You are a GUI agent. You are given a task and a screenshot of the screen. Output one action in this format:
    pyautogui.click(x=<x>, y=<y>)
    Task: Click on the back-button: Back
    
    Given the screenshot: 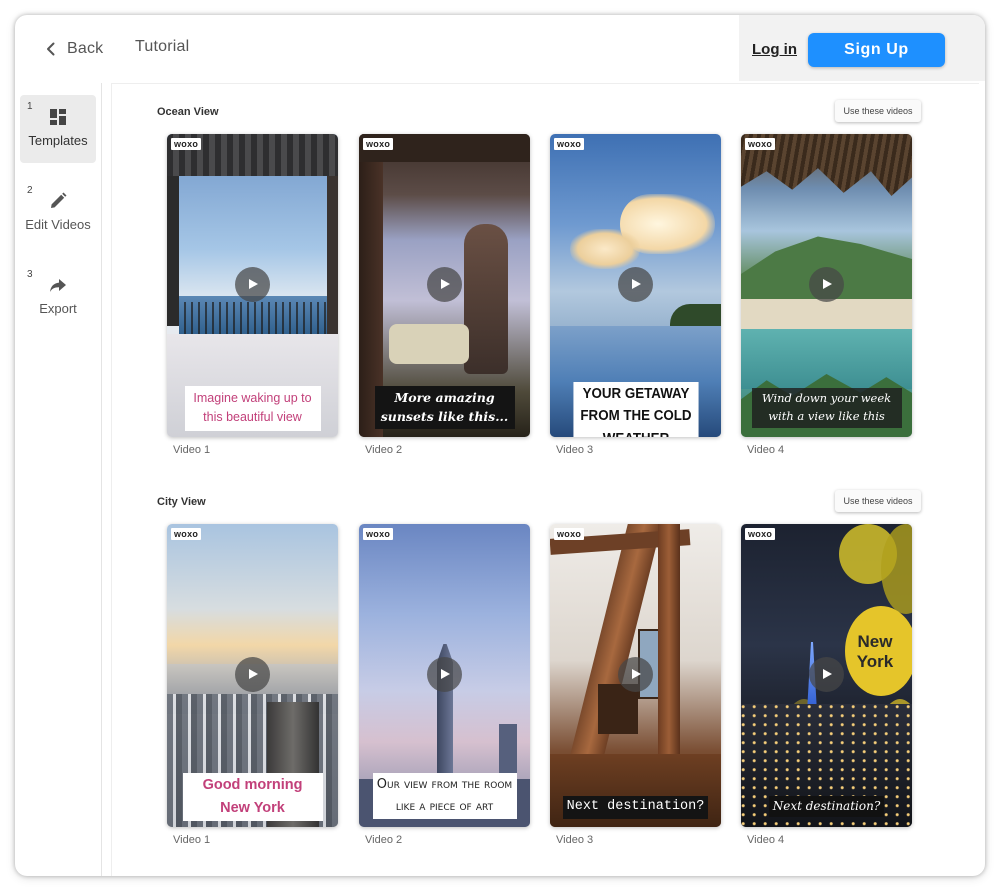 What is the action you would take?
    pyautogui.click(x=73, y=49)
    